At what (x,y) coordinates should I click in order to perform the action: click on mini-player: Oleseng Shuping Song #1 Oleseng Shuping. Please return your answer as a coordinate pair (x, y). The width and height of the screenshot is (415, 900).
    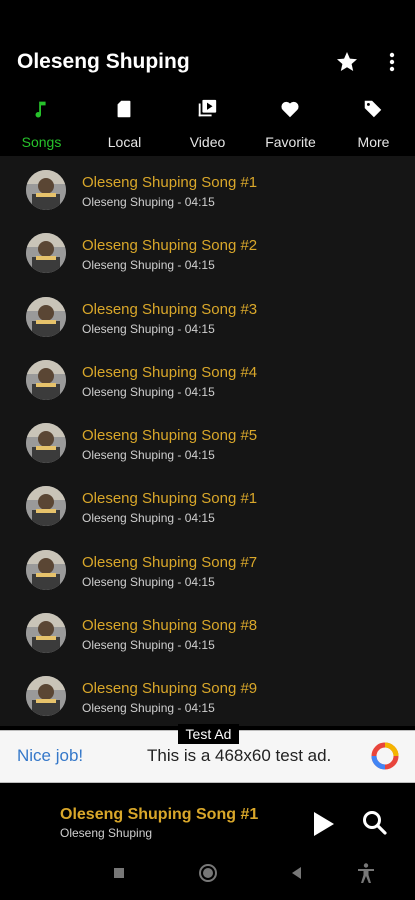
    Looking at the image, I should click on (207, 819).